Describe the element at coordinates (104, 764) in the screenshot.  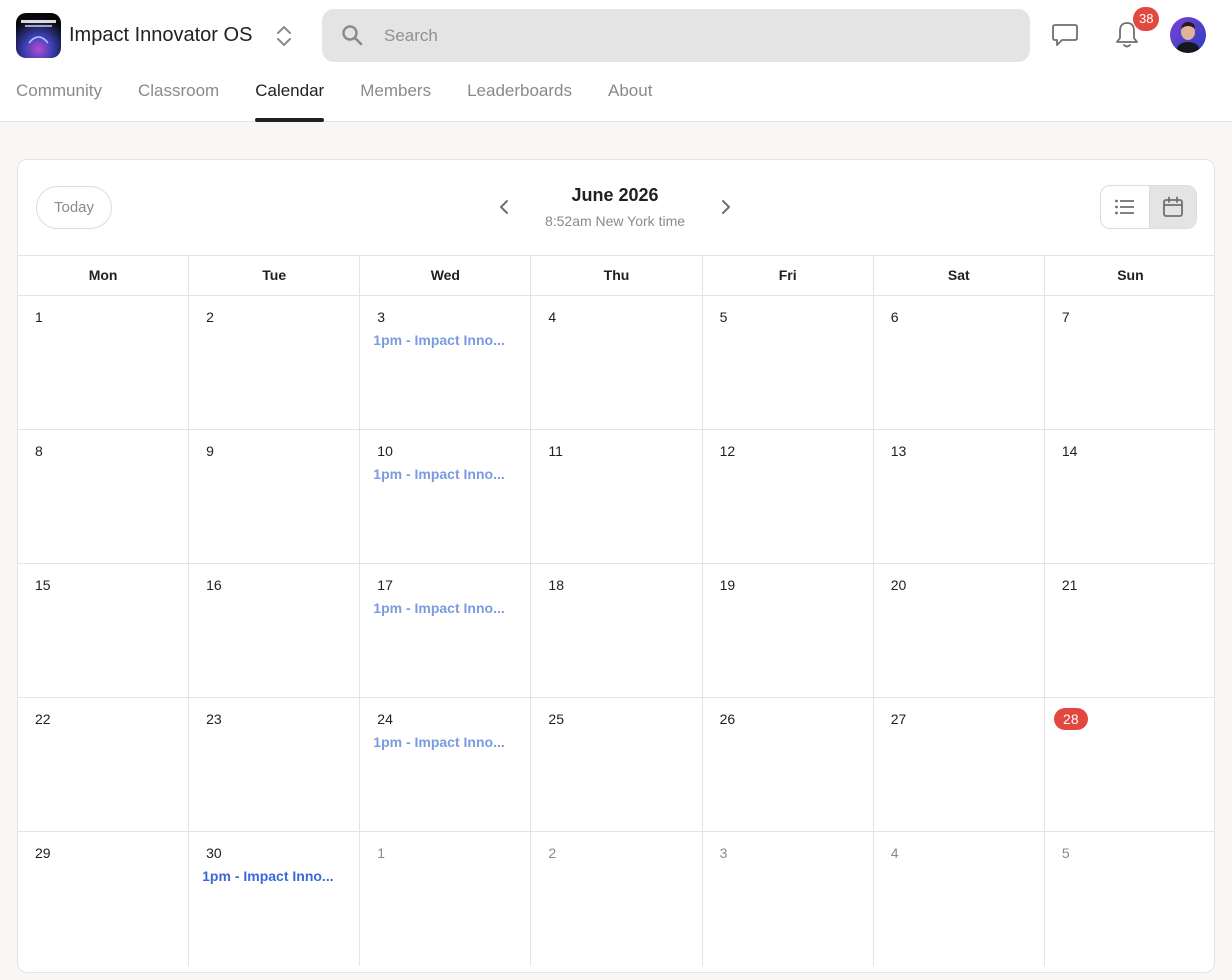
I see `day-cell: 22` at that location.